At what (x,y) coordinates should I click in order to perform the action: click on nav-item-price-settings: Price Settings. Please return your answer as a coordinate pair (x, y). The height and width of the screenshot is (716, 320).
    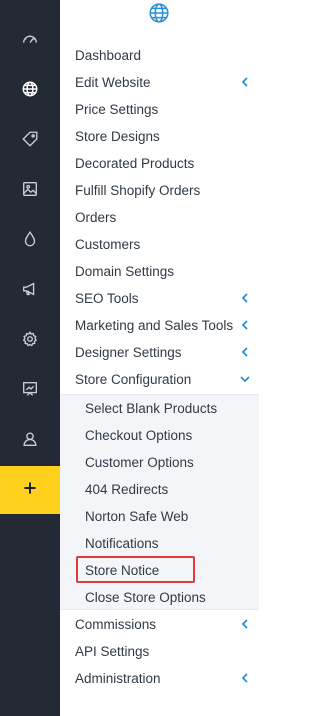
    Looking at the image, I should click on (159, 109).